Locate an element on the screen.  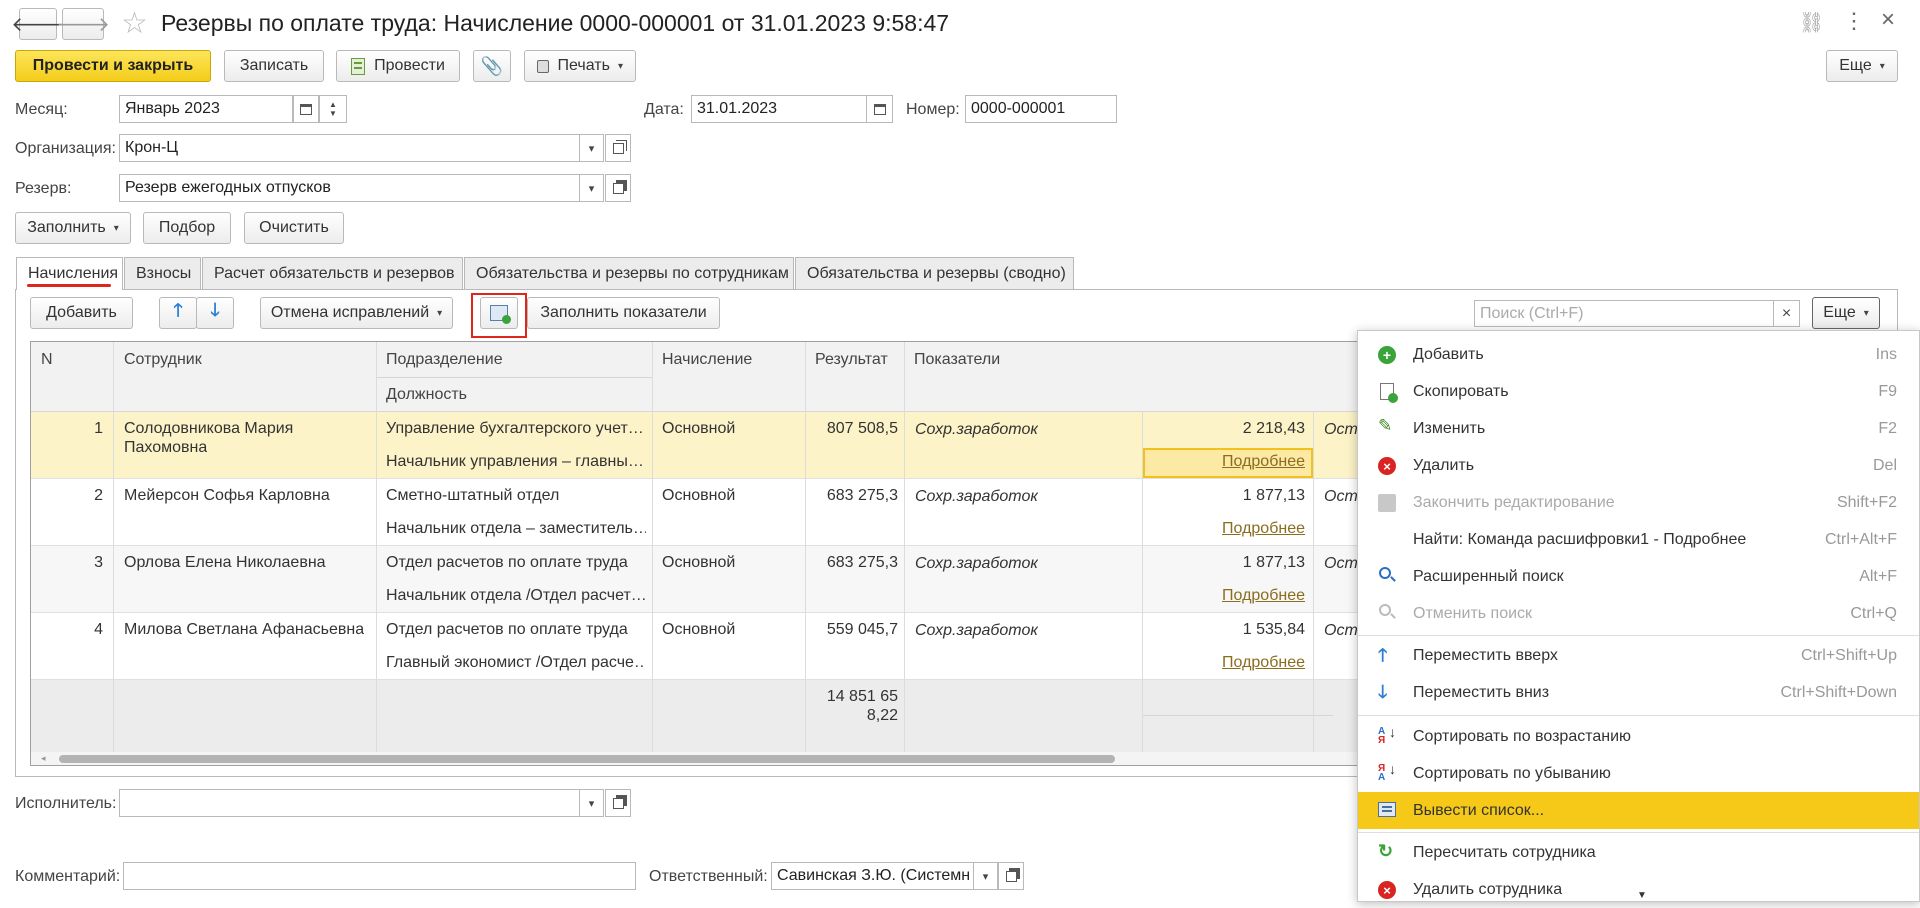
pick-button: Подбор is located at coordinates (187, 228).